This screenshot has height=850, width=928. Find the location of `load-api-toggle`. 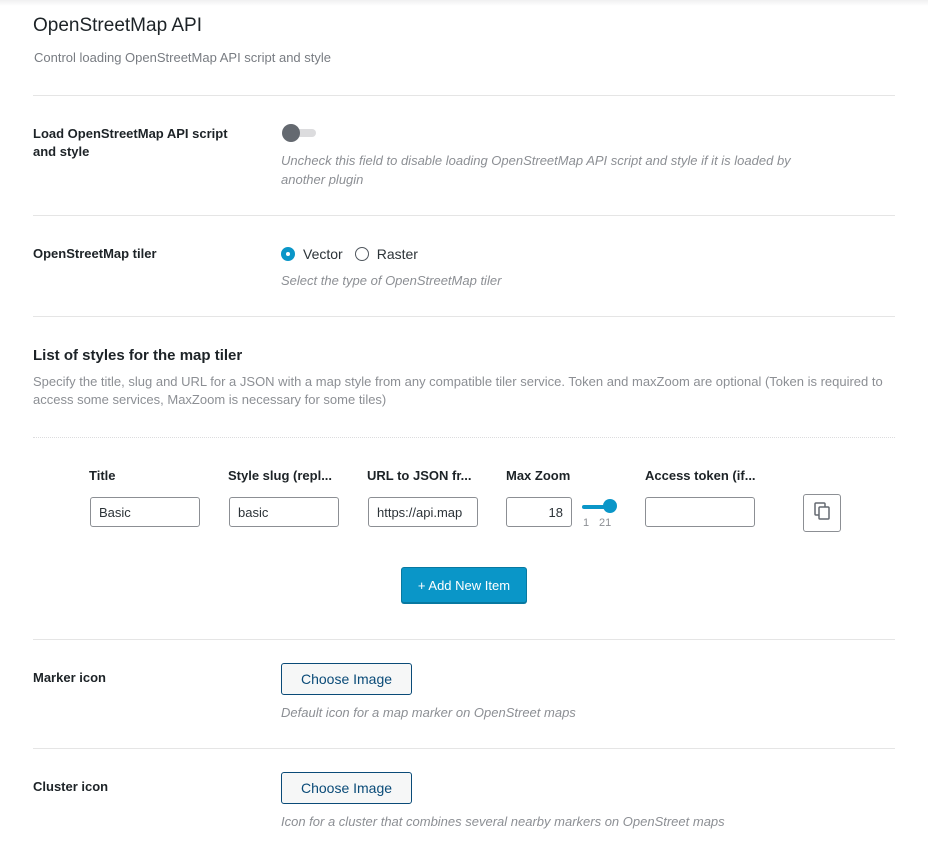

load-api-toggle is located at coordinates (299, 133).